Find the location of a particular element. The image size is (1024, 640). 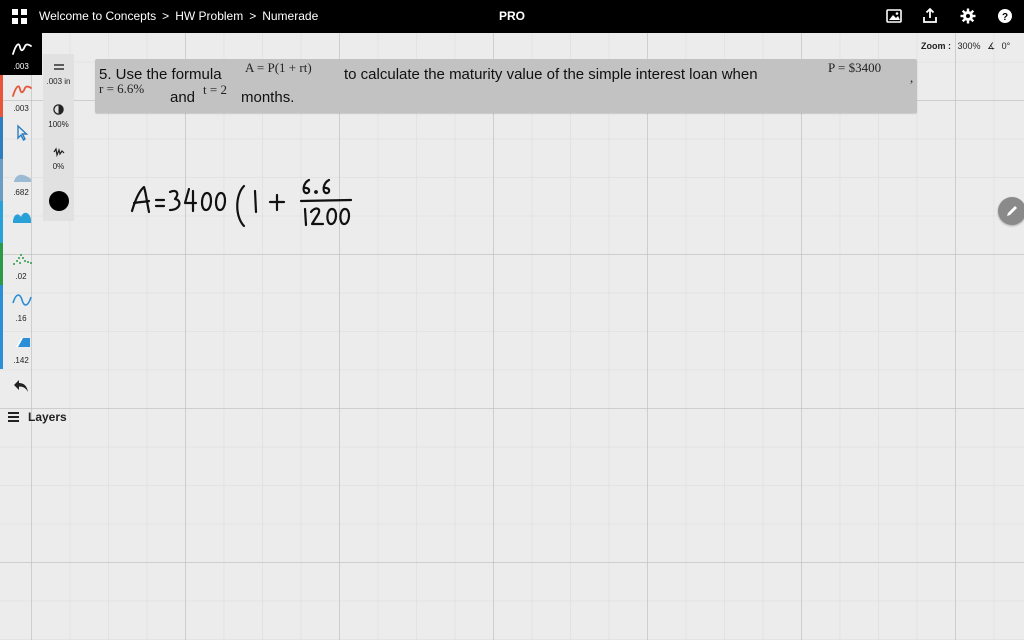

scatter-brush-icon is located at coordinates (22, 259).